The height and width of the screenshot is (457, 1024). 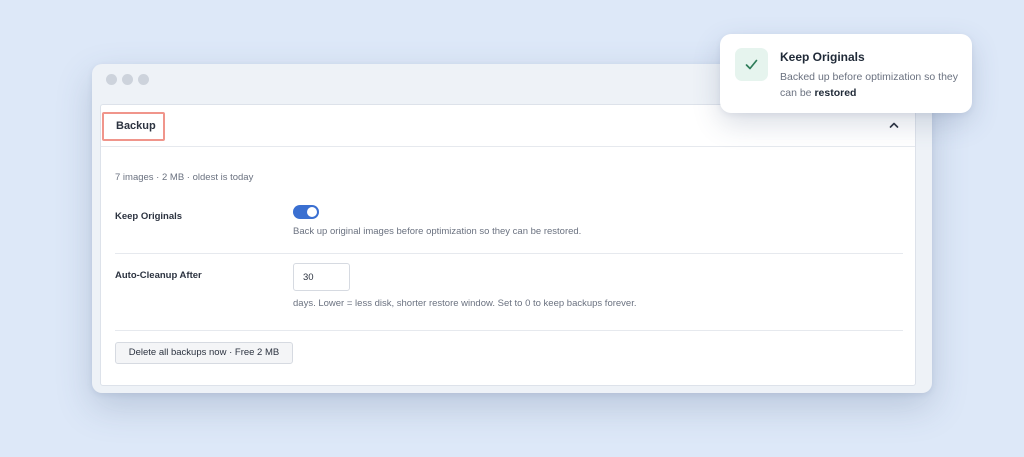 What do you see at coordinates (204, 353) in the screenshot?
I see `delete-all-backups-button: Delete all backups now · Free 2 MB` at bounding box center [204, 353].